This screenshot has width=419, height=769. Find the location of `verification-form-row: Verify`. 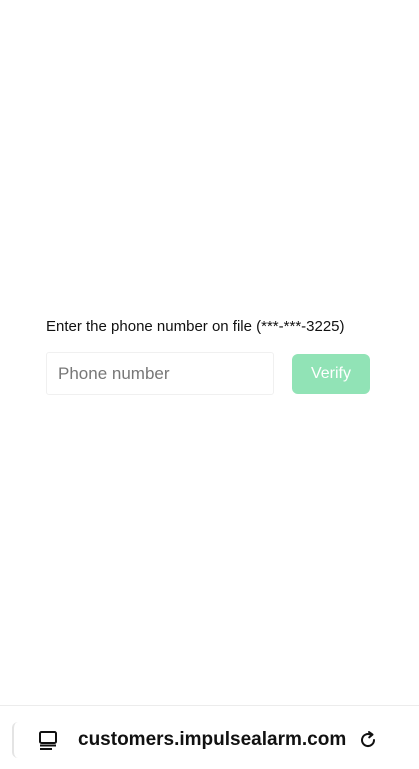

verification-form-row: Verify is located at coordinates (208, 373).